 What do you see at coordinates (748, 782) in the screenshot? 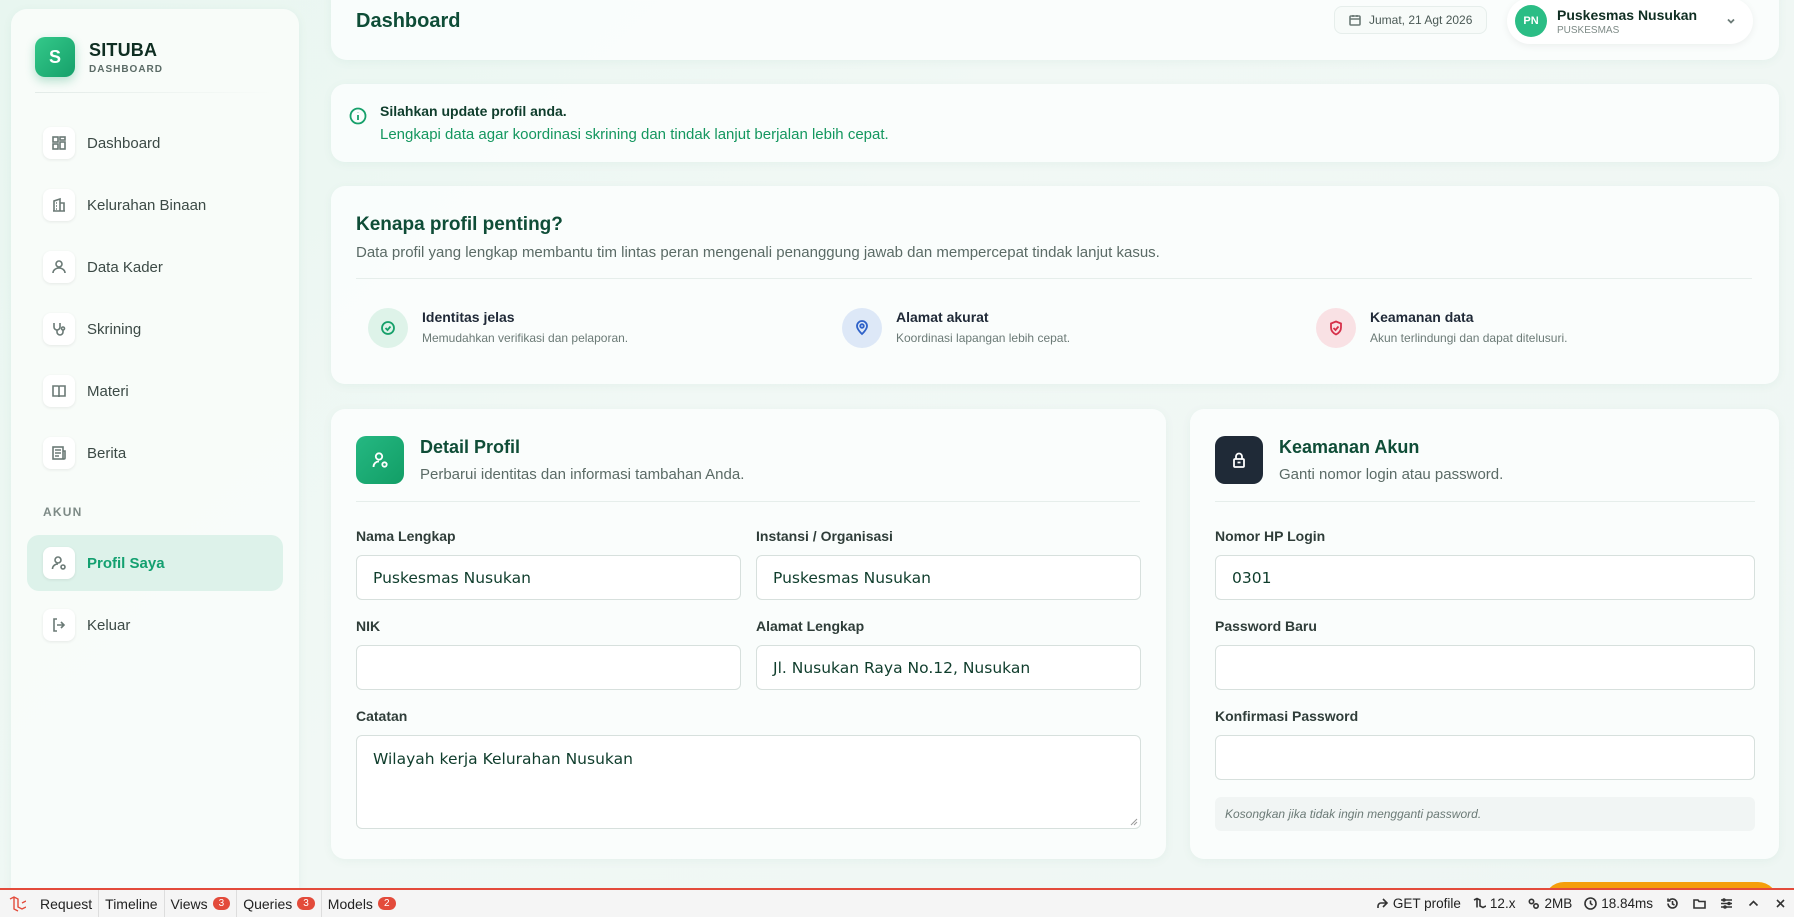
I see `catatan-textarea: Wilayah kerja Kelurahan Nusukan` at bounding box center [748, 782].